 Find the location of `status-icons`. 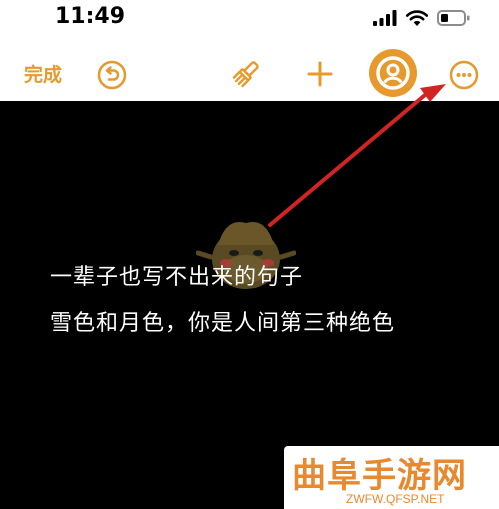

status-icons is located at coordinates (422, 18).